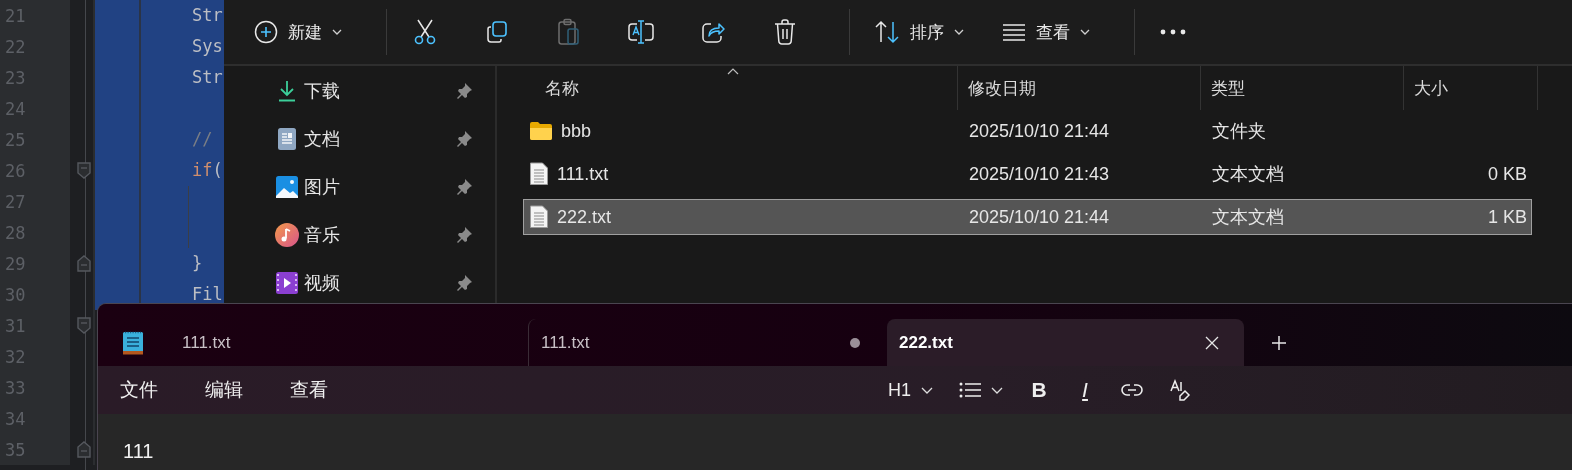 Image resolution: width=1572 pixels, height=470 pixels. Describe the element at coordinates (1079, 88) in the screenshot. I see `column-header: 修改日期` at that location.